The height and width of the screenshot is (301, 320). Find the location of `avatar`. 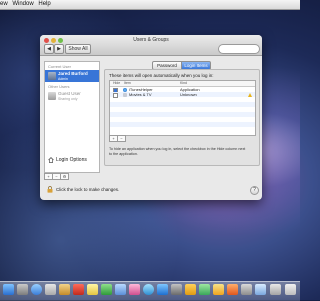

avatar is located at coordinates (52, 76).